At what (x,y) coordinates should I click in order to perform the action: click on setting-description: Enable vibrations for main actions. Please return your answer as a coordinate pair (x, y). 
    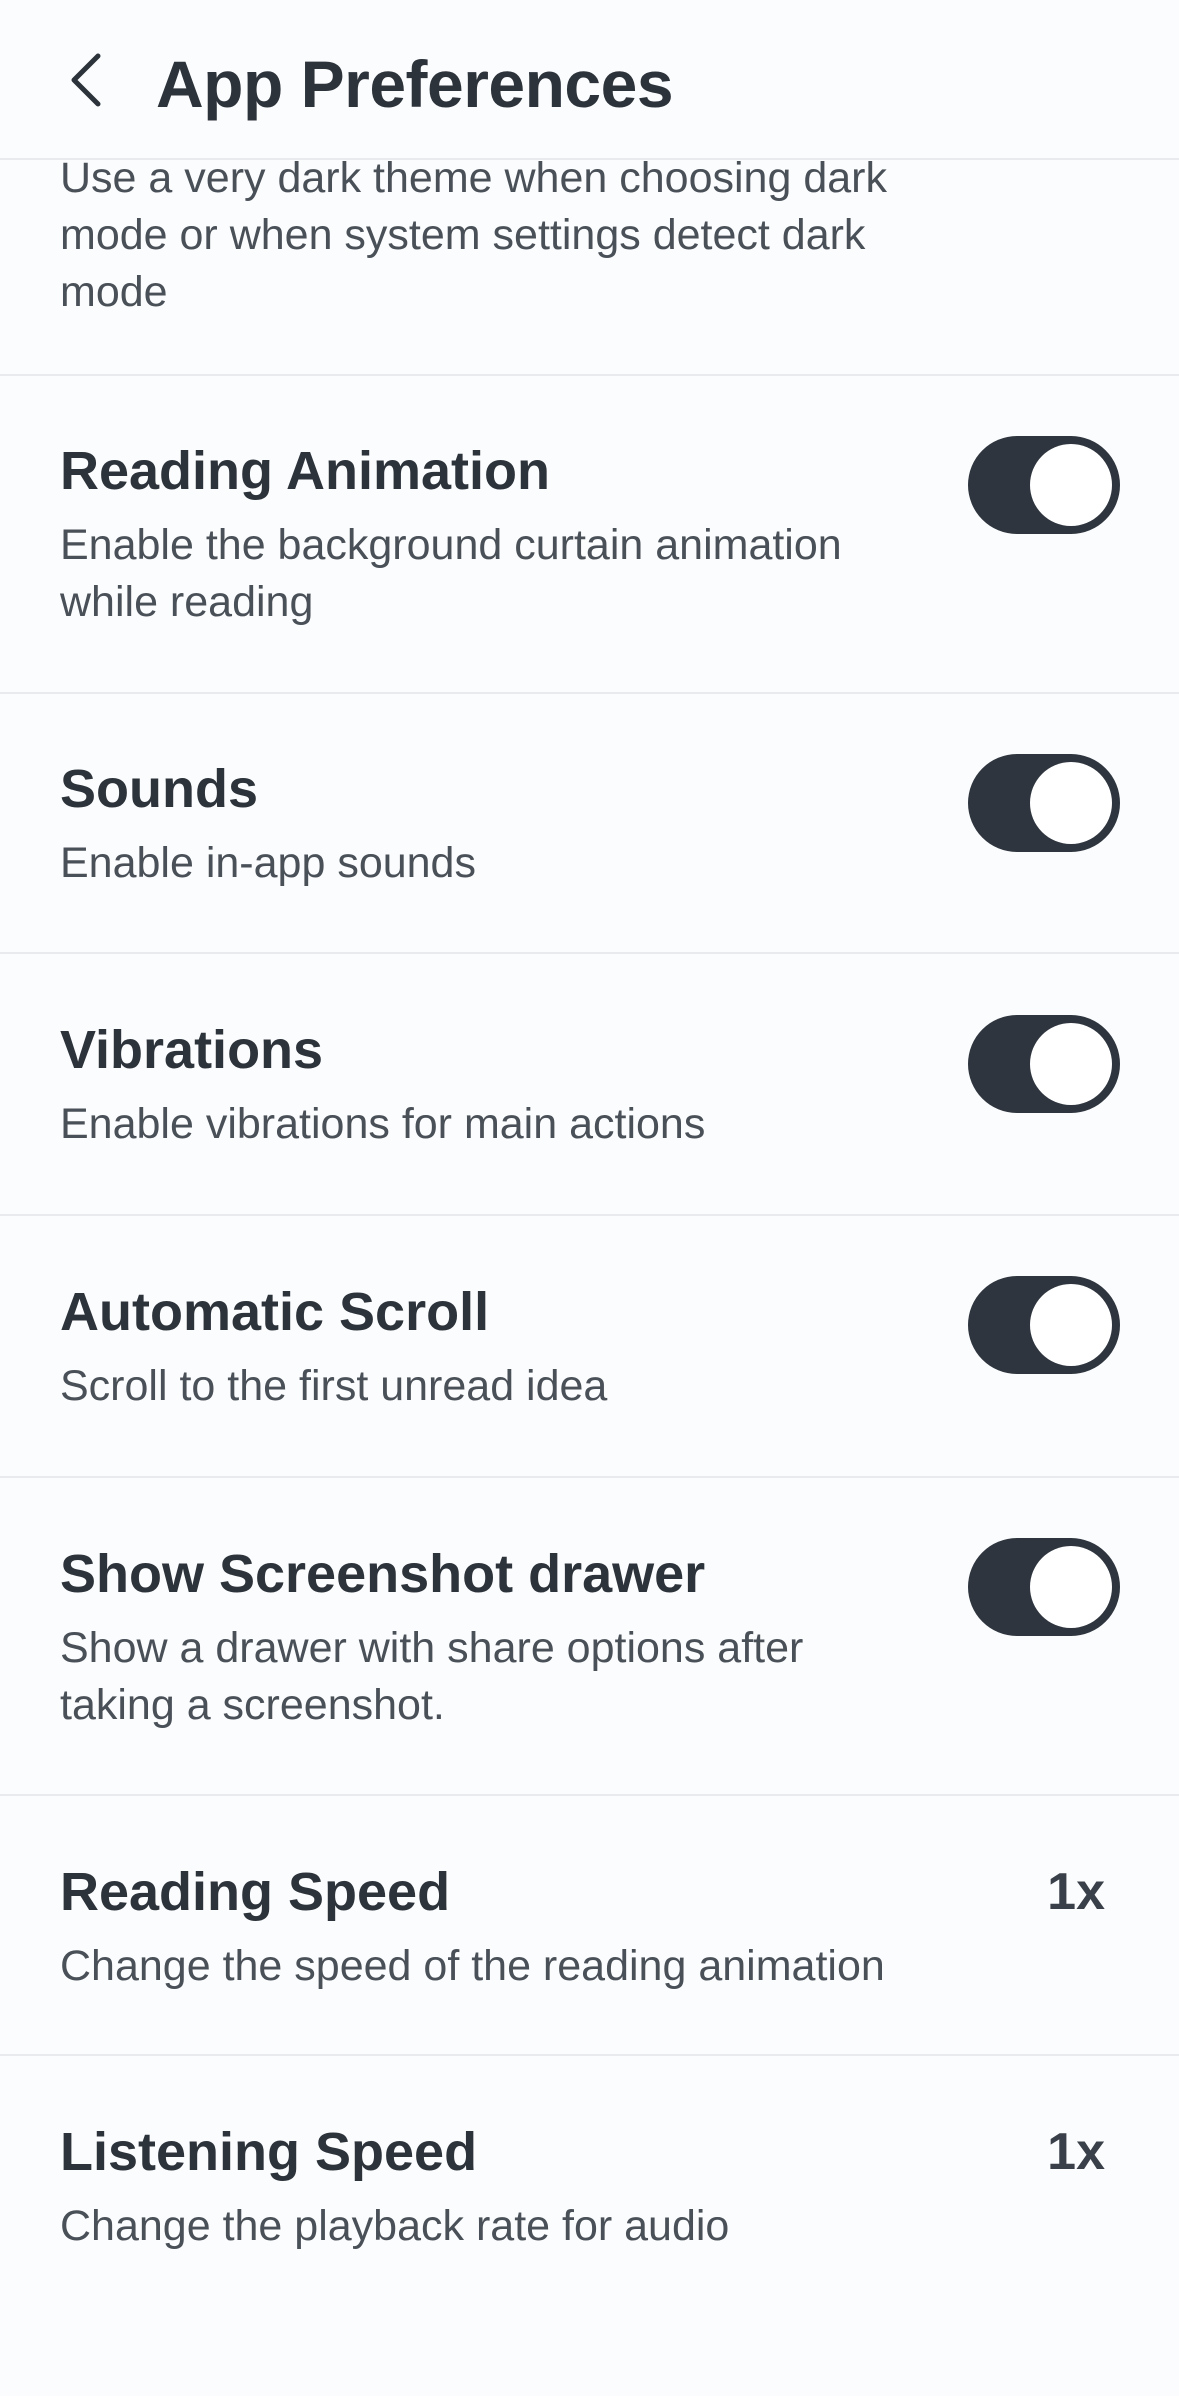
    Looking at the image, I should click on (383, 1124).